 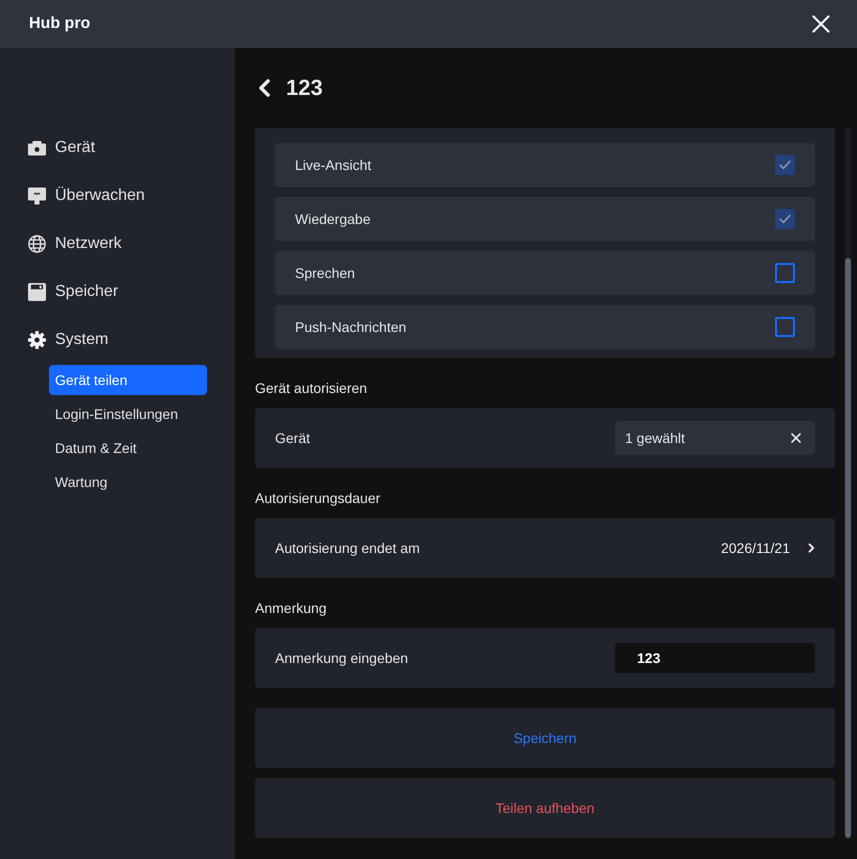 What do you see at coordinates (332, 219) in the screenshot?
I see `permission-label: Wiedergabe` at bounding box center [332, 219].